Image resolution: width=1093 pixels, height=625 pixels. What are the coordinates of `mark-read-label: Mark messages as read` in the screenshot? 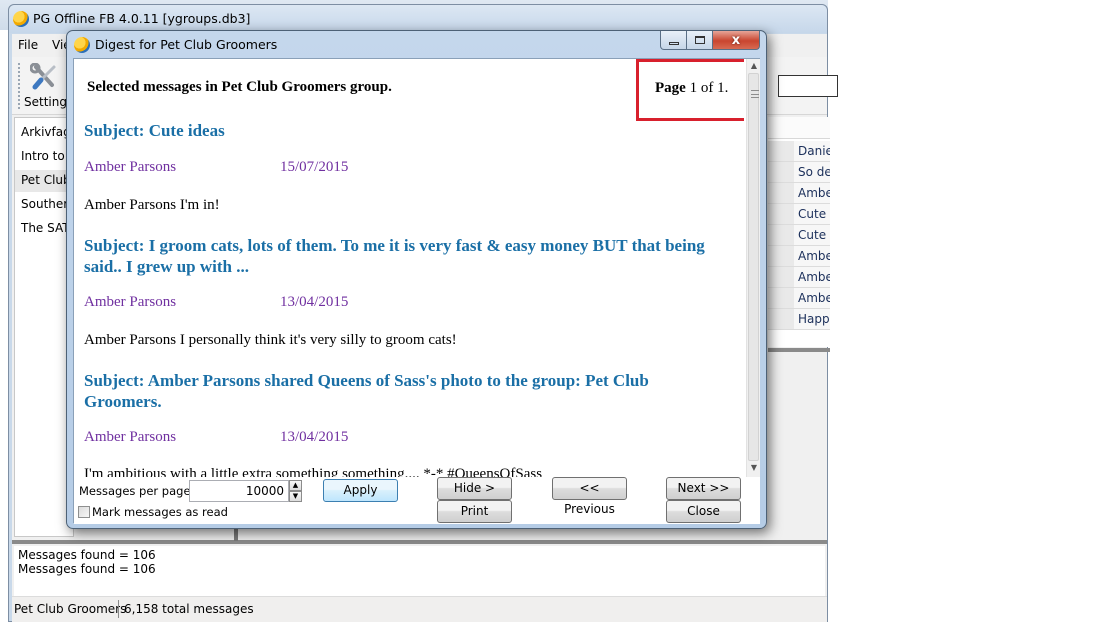 It's located at (160, 512).